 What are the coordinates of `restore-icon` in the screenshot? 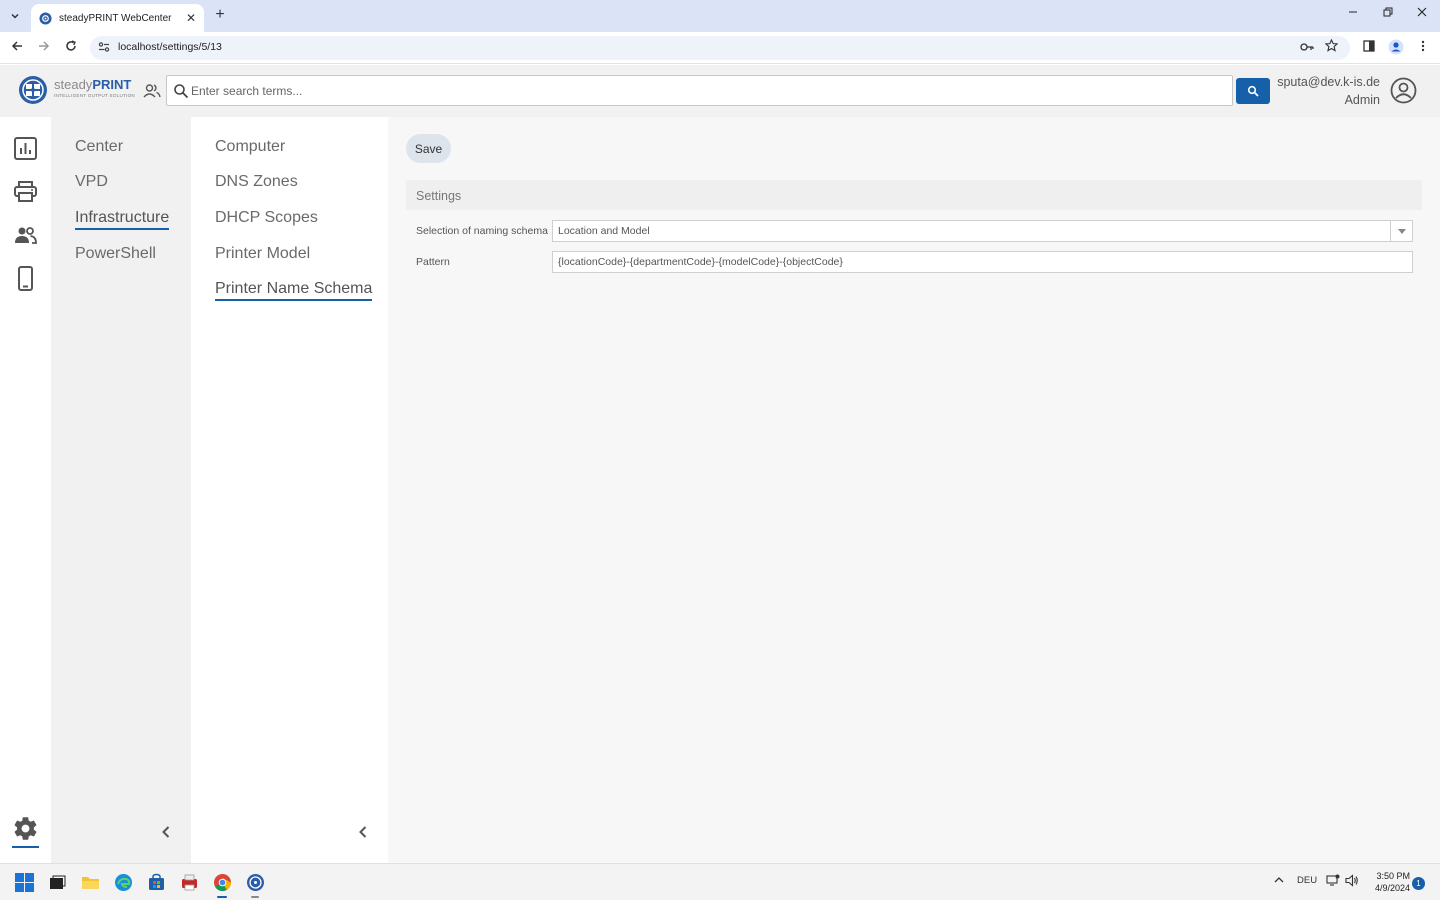 It's located at (1388, 13).